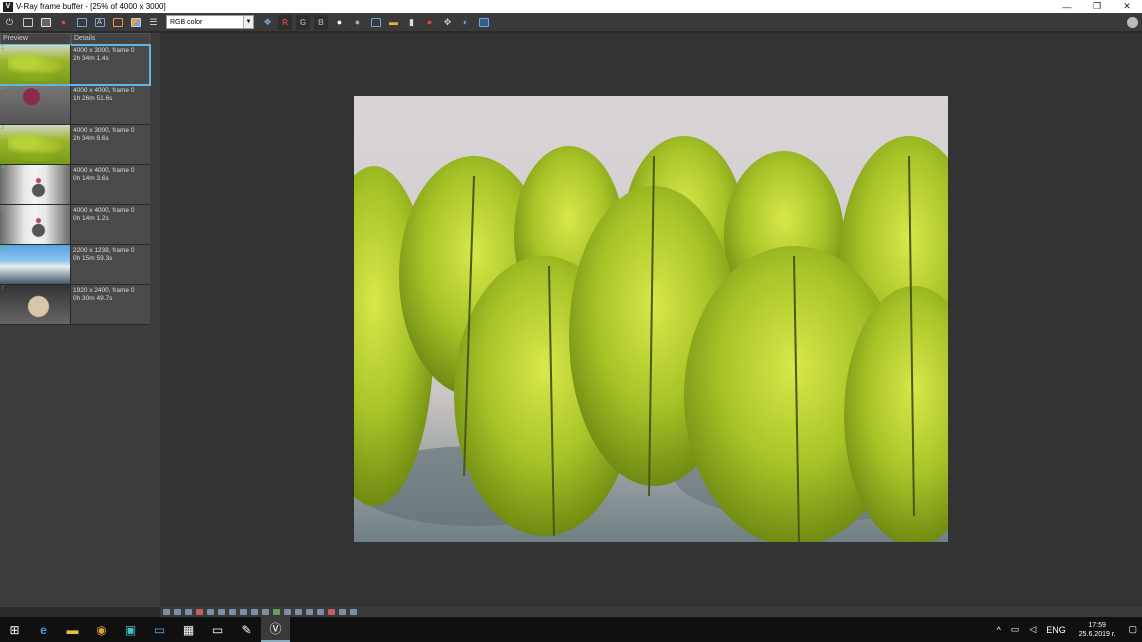 The height and width of the screenshot is (642, 1142). I want to click on history-resolution: 4000 x 3000, frame 0, so click(104, 130).